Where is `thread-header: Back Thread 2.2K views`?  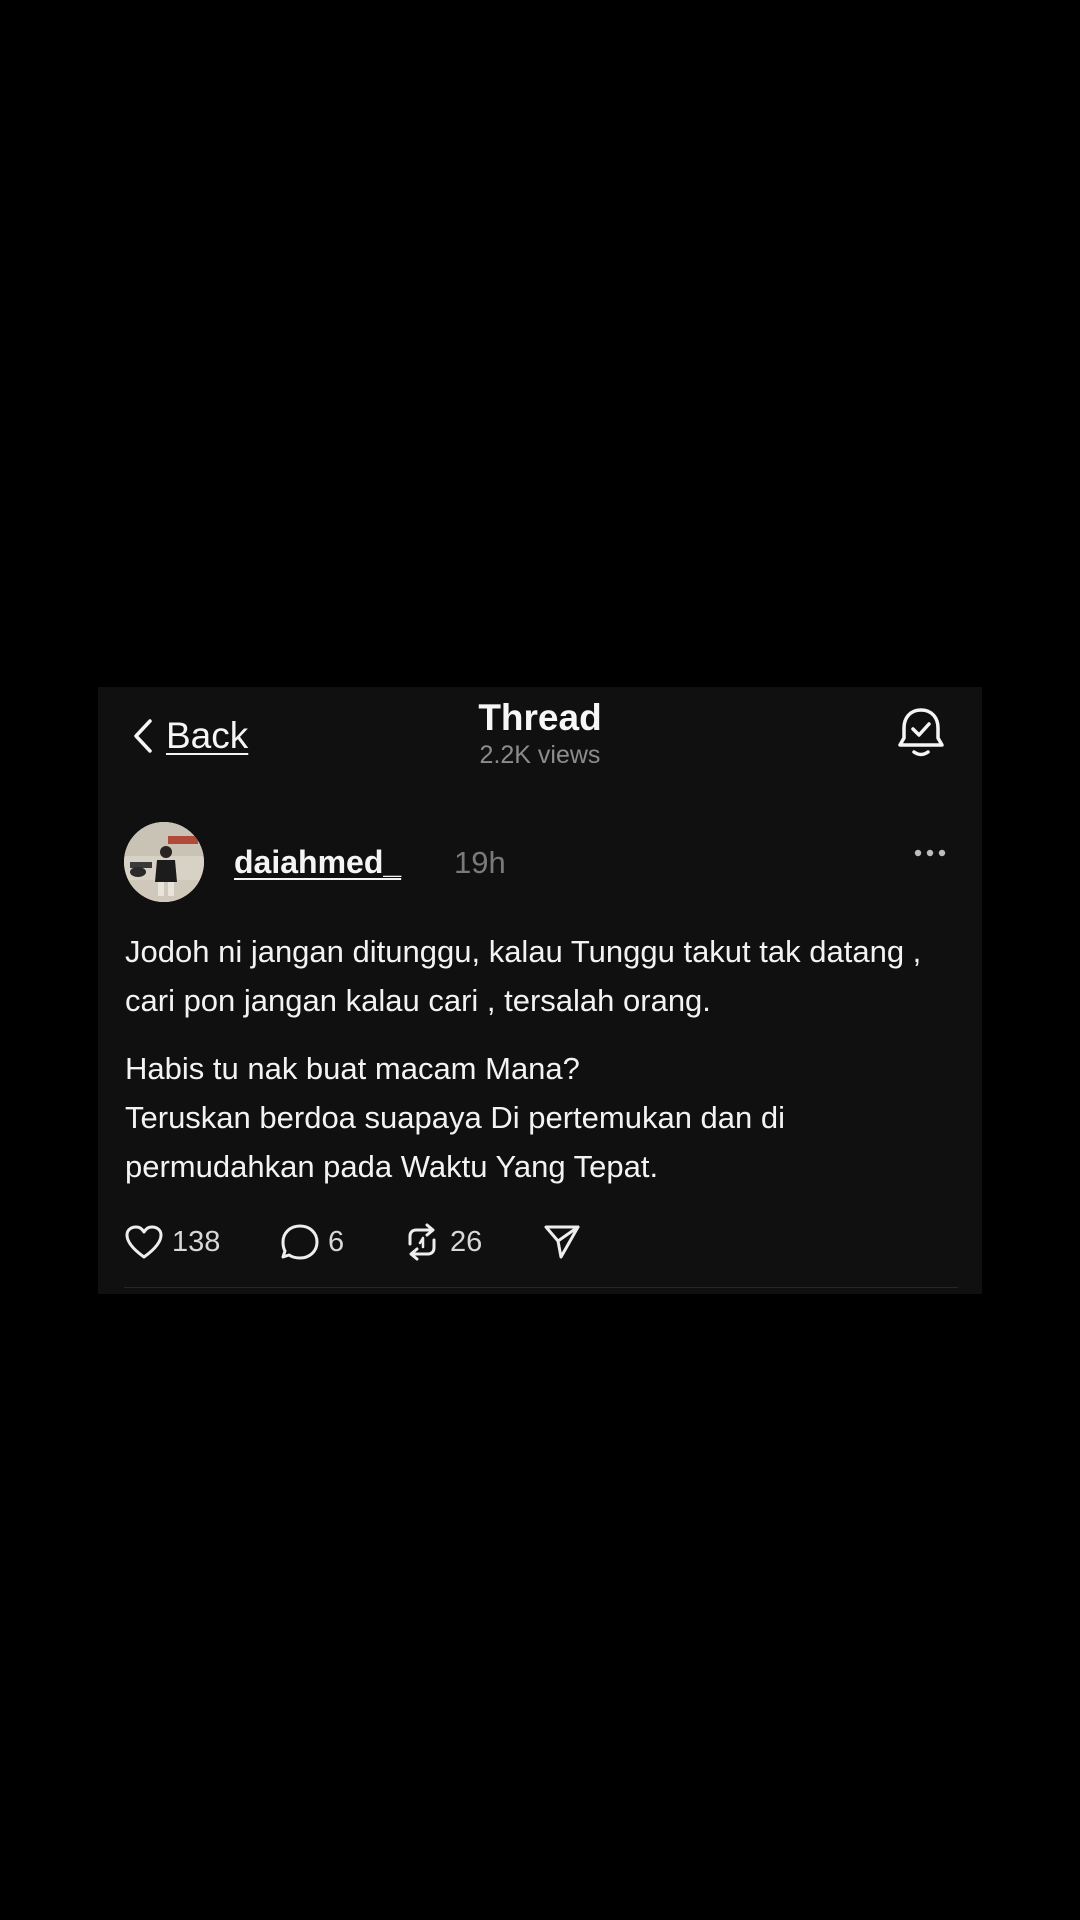 thread-header: Back Thread 2.2K views is located at coordinates (540, 737).